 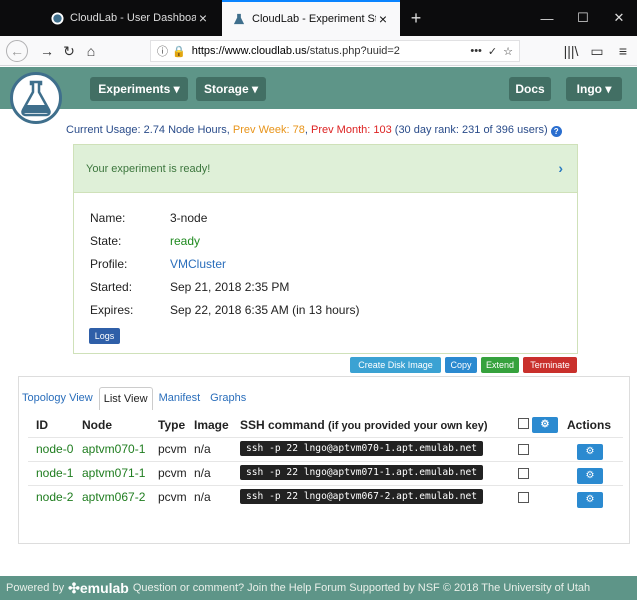 What do you see at coordinates (231, 89) in the screenshot?
I see `storage-menu-button: Storage ▾` at bounding box center [231, 89].